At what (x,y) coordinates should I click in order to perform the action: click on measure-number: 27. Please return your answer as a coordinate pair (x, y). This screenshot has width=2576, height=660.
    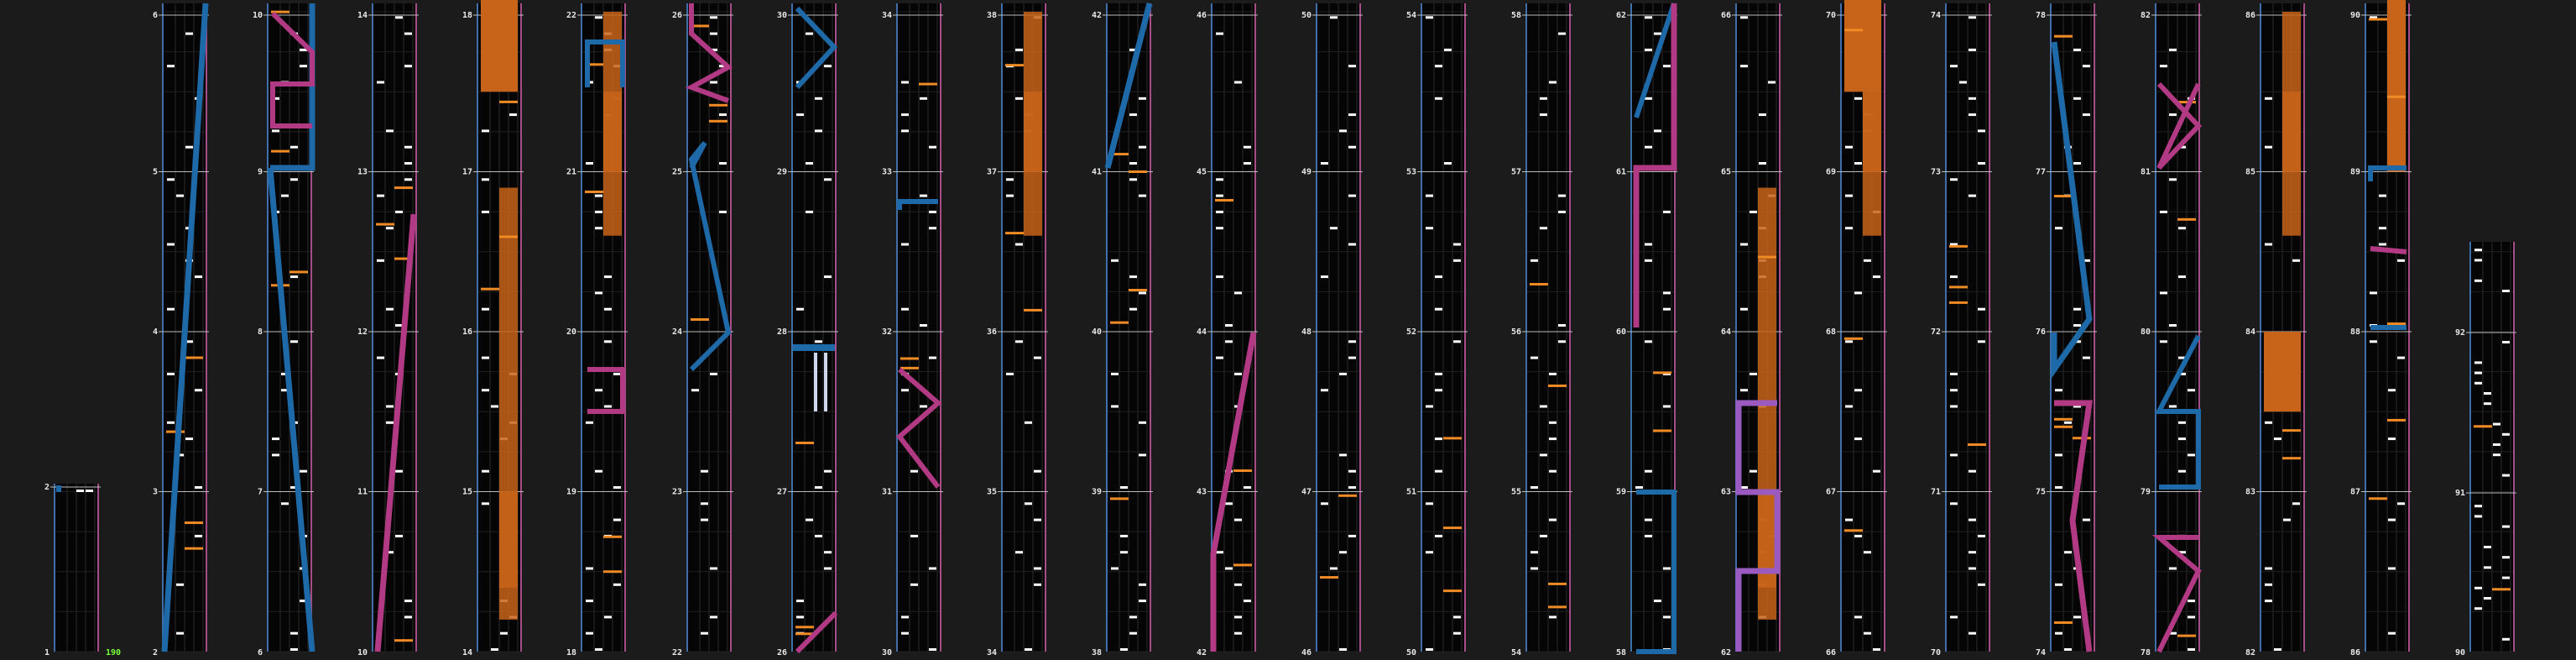
    Looking at the image, I should click on (782, 492).